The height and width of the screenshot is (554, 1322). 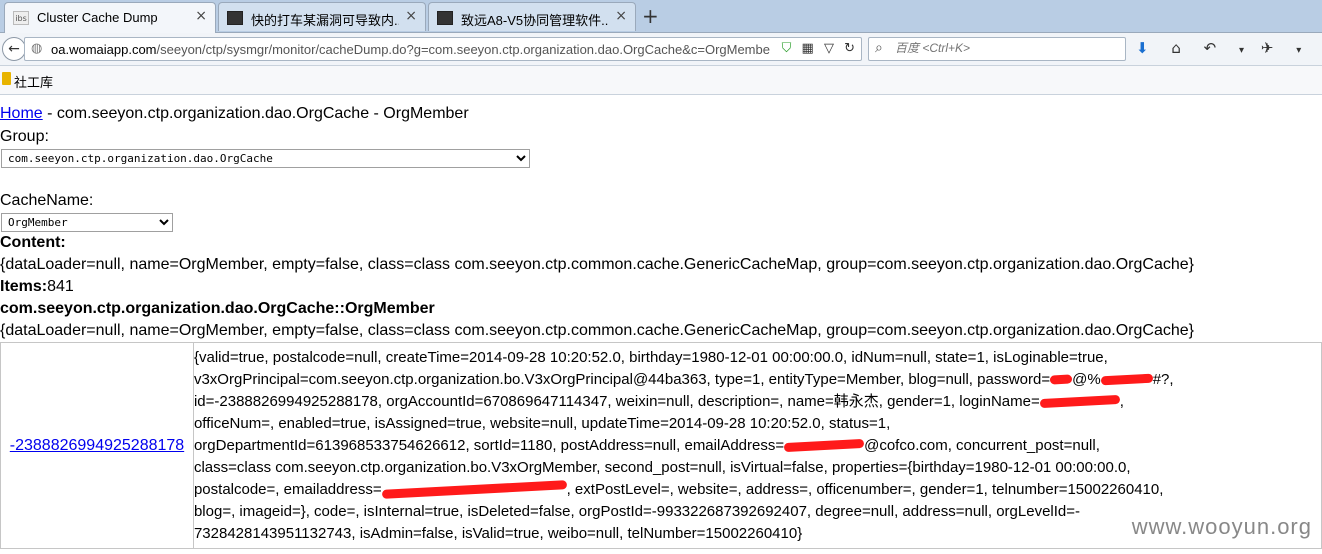 What do you see at coordinates (879, 48) in the screenshot?
I see `search-icon: ⌕` at bounding box center [879, 48].